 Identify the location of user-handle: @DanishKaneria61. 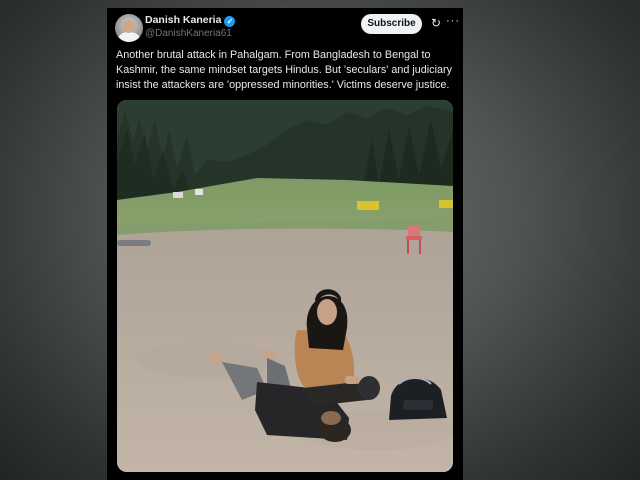
(188, 33).